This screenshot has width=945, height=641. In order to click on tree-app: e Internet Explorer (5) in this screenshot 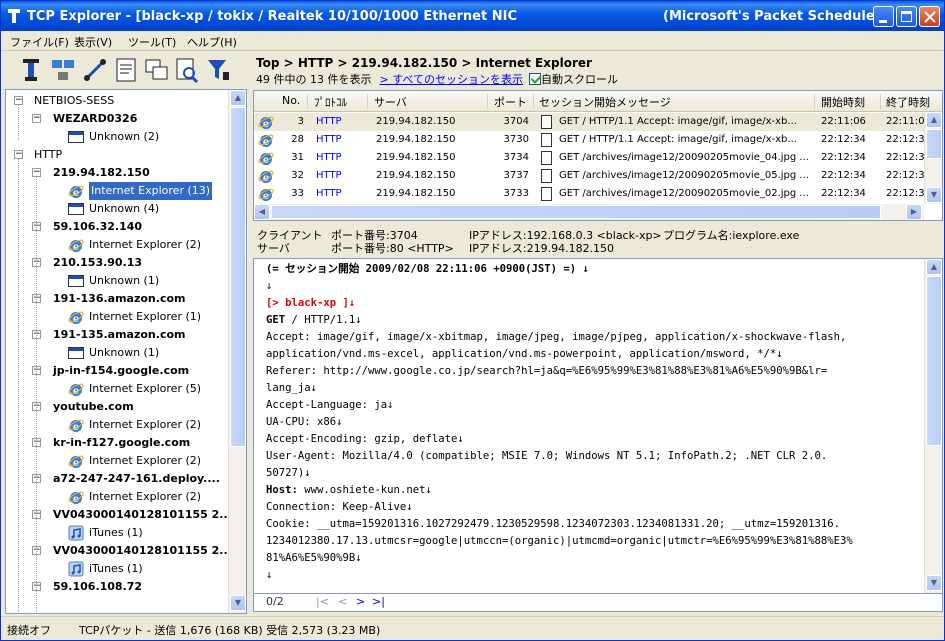, I will do `click(118, 389)`.